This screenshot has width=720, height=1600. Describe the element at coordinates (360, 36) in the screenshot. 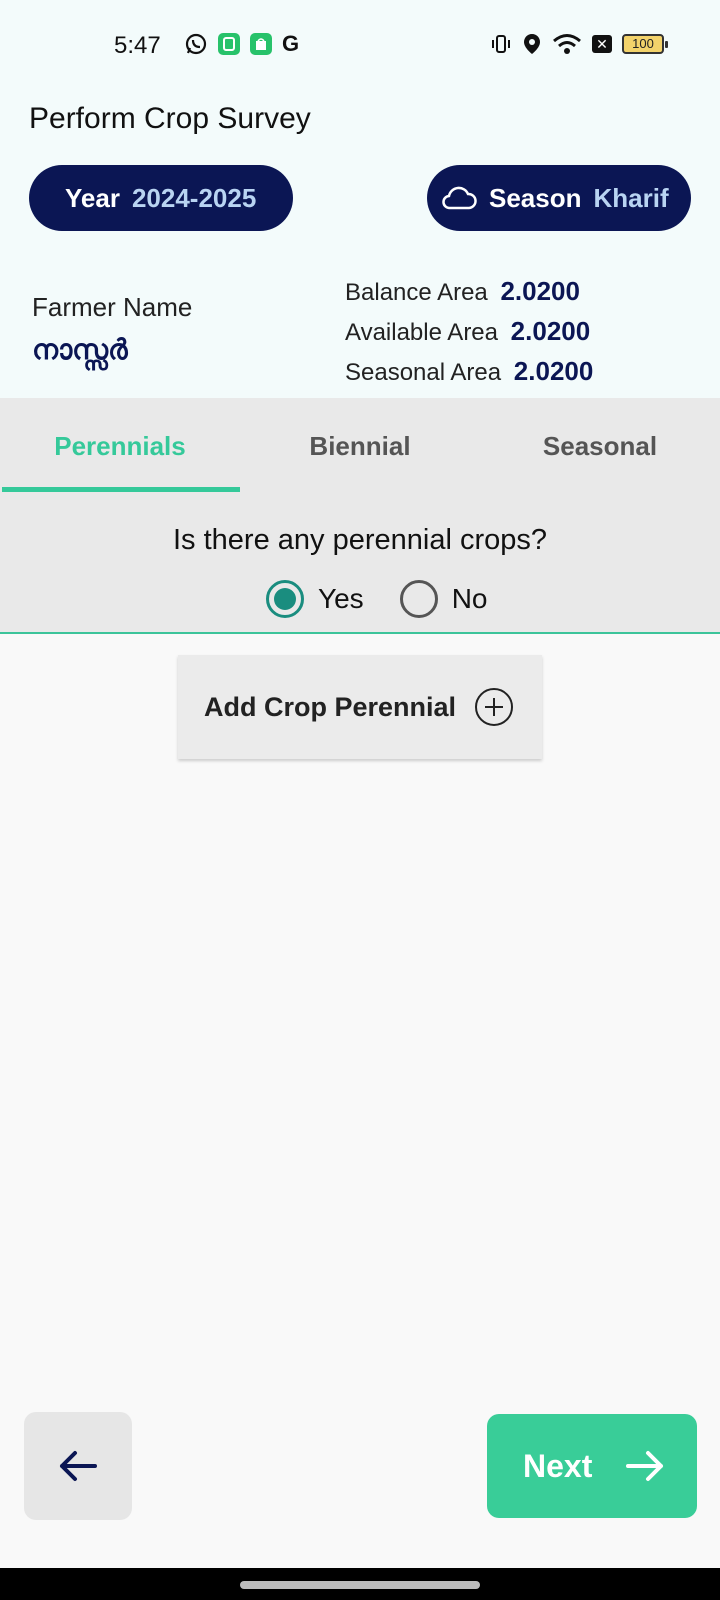

I see `status-bar: 5:47 G ✕ 100` at that location.